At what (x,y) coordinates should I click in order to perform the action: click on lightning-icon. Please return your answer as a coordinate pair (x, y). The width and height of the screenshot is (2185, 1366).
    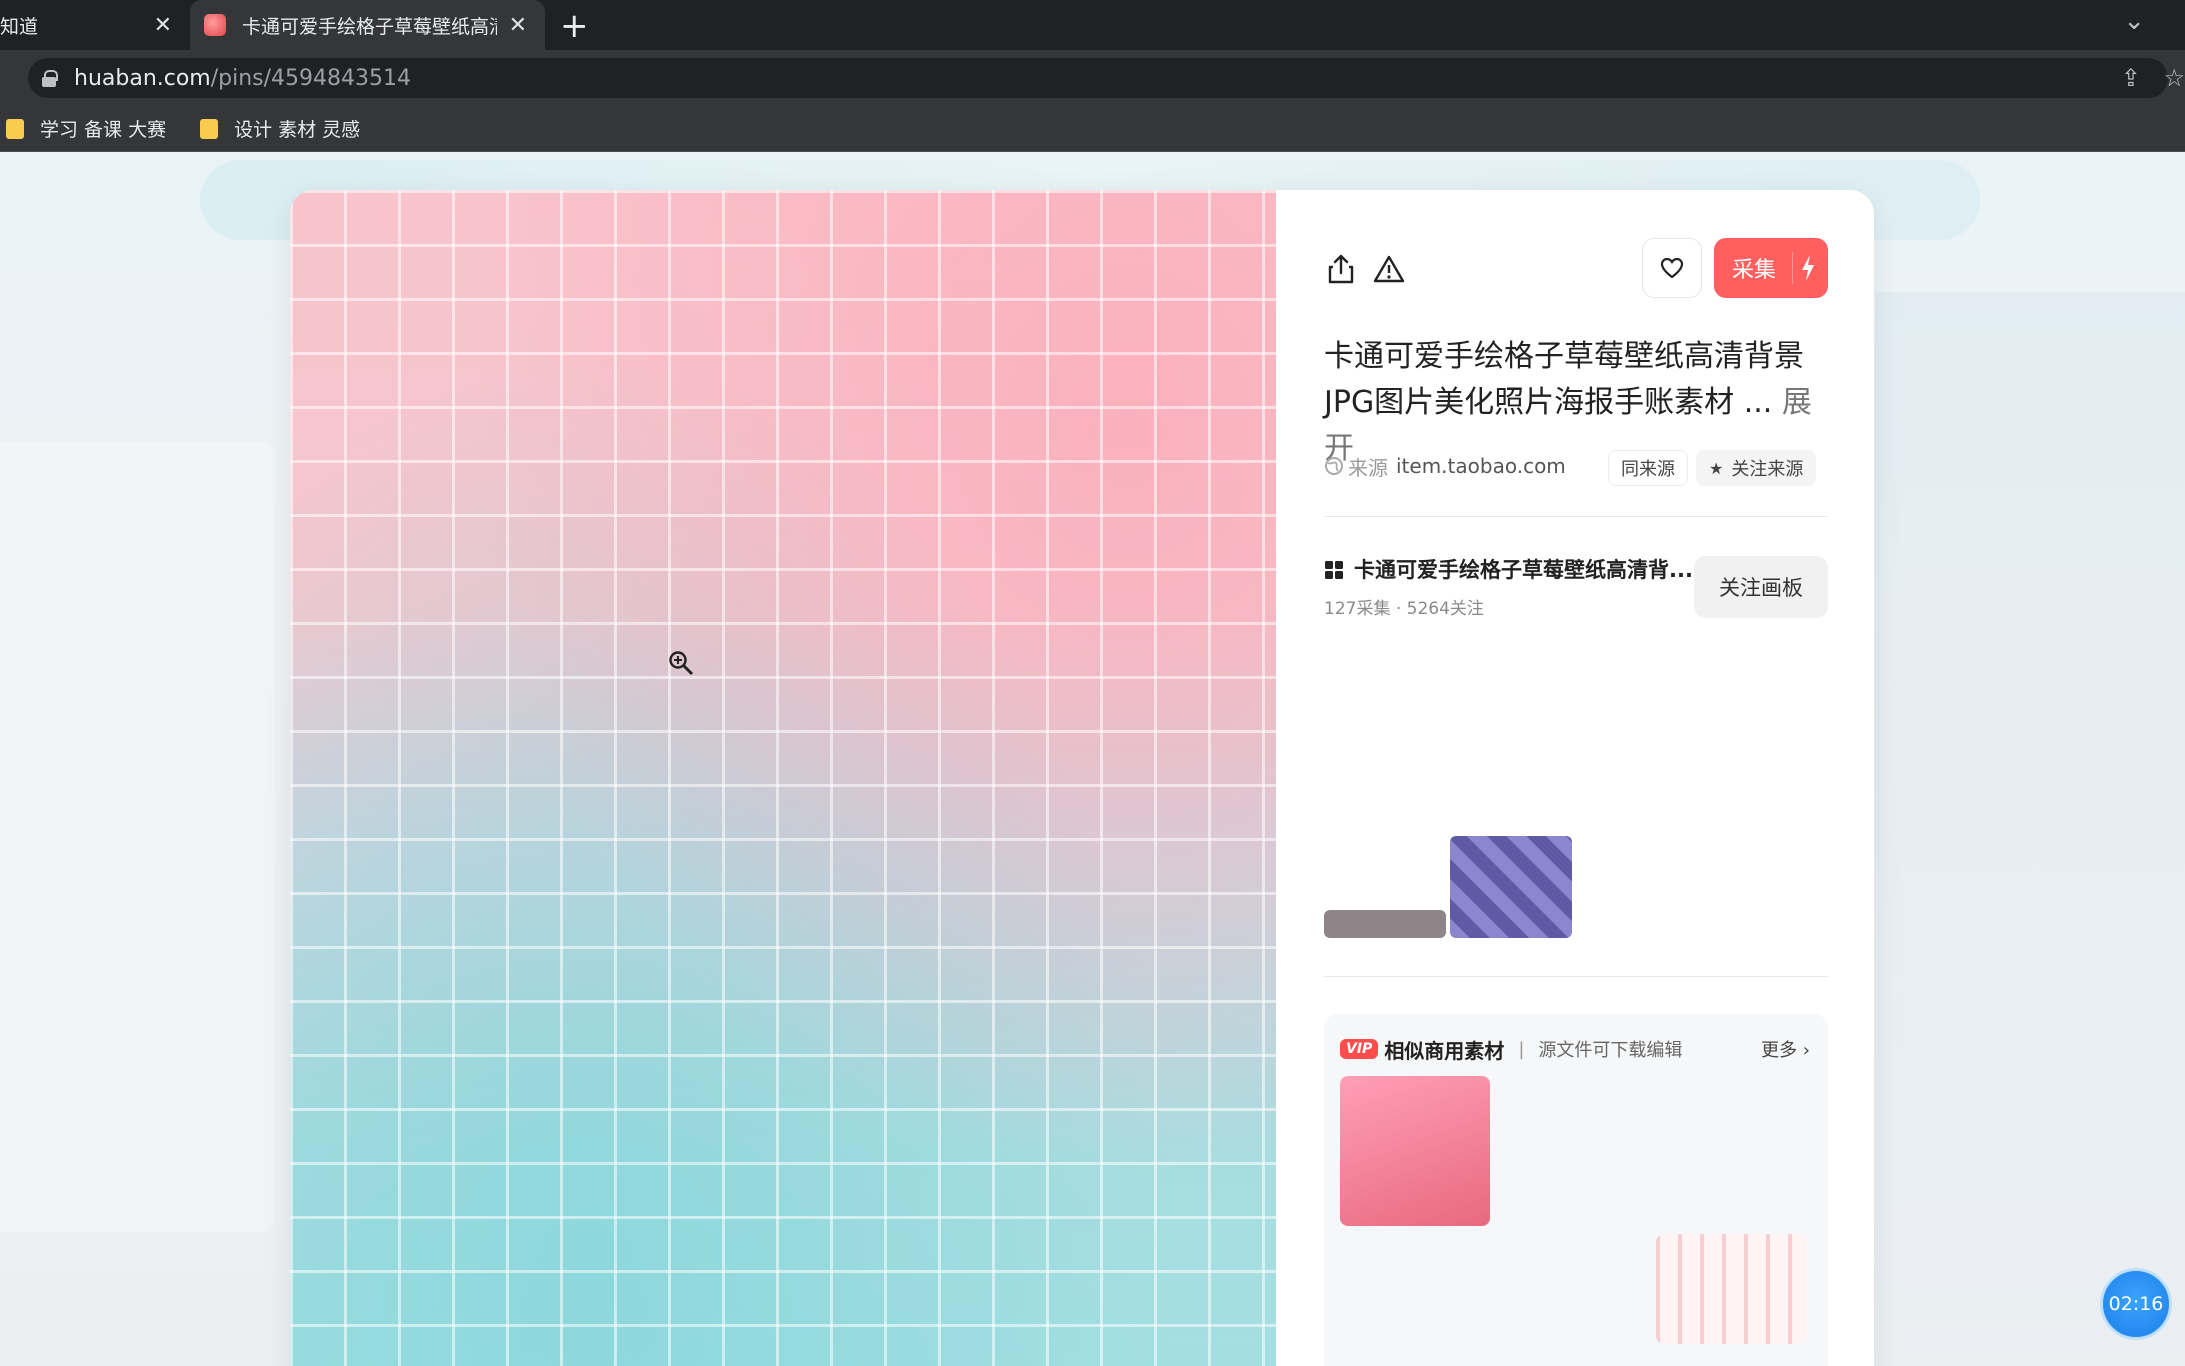
    Looking at the image, I should click on (1808, 268).